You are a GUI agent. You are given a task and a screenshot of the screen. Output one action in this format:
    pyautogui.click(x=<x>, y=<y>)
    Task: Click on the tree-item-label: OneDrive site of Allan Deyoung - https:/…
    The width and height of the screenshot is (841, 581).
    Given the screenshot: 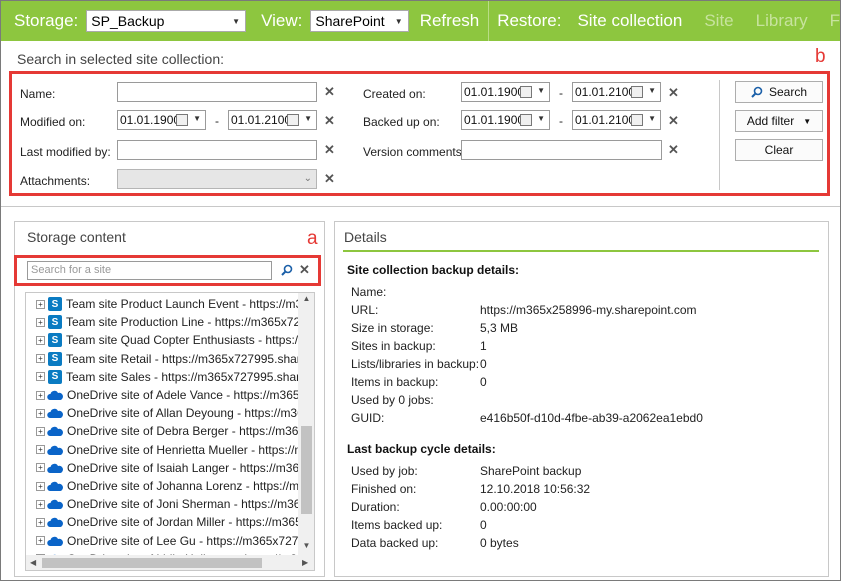 What is the action you would take?
    pyautogui.click(x=182, y=413)
    